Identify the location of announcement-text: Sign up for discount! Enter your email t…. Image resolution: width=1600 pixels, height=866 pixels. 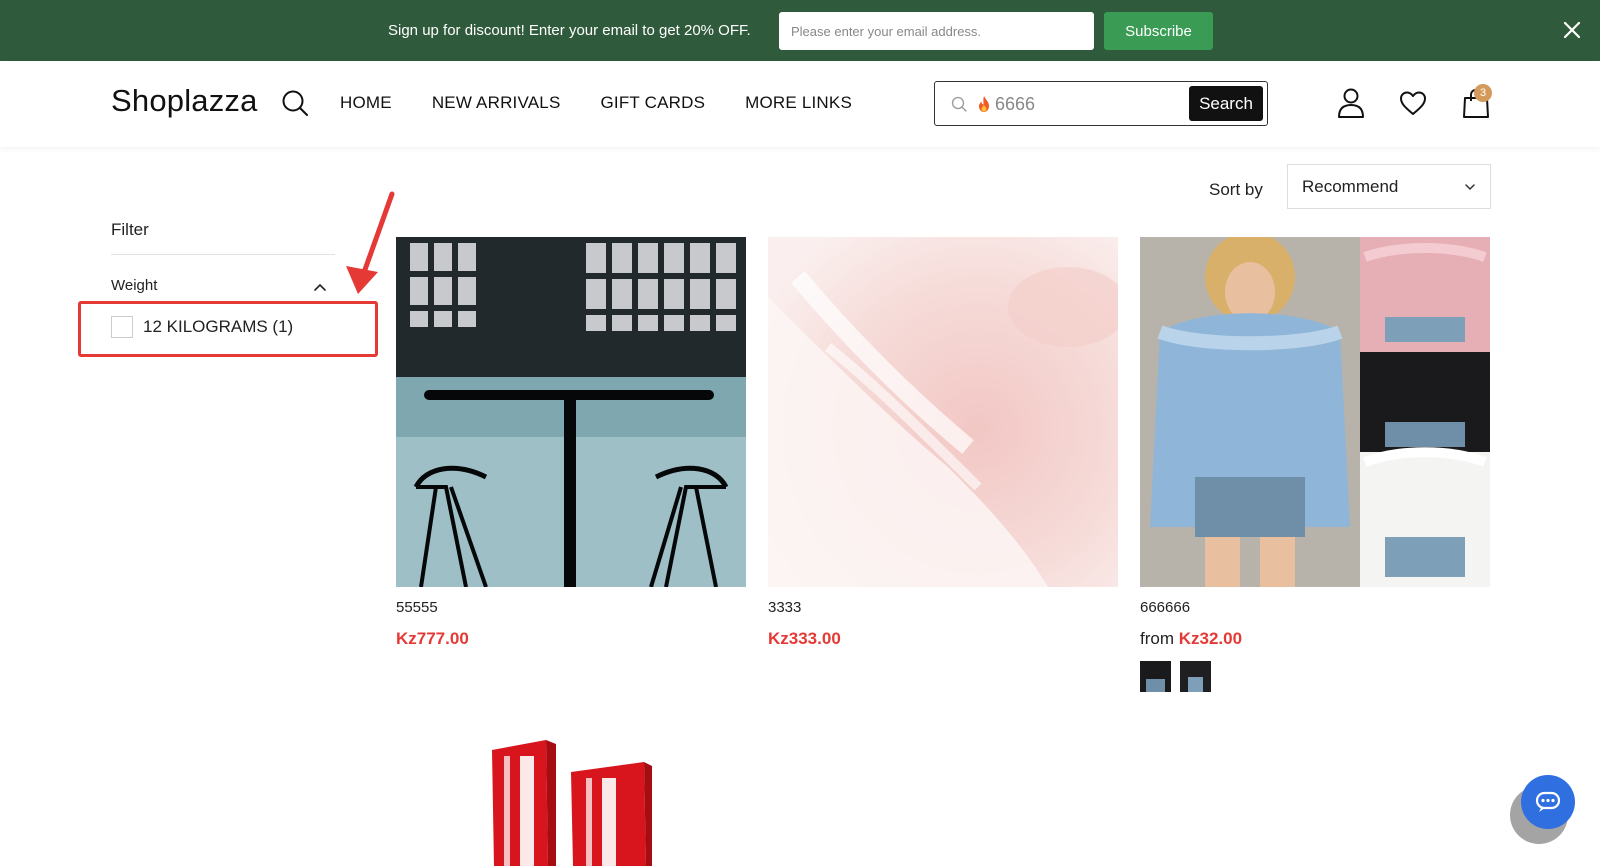
(569, 30).